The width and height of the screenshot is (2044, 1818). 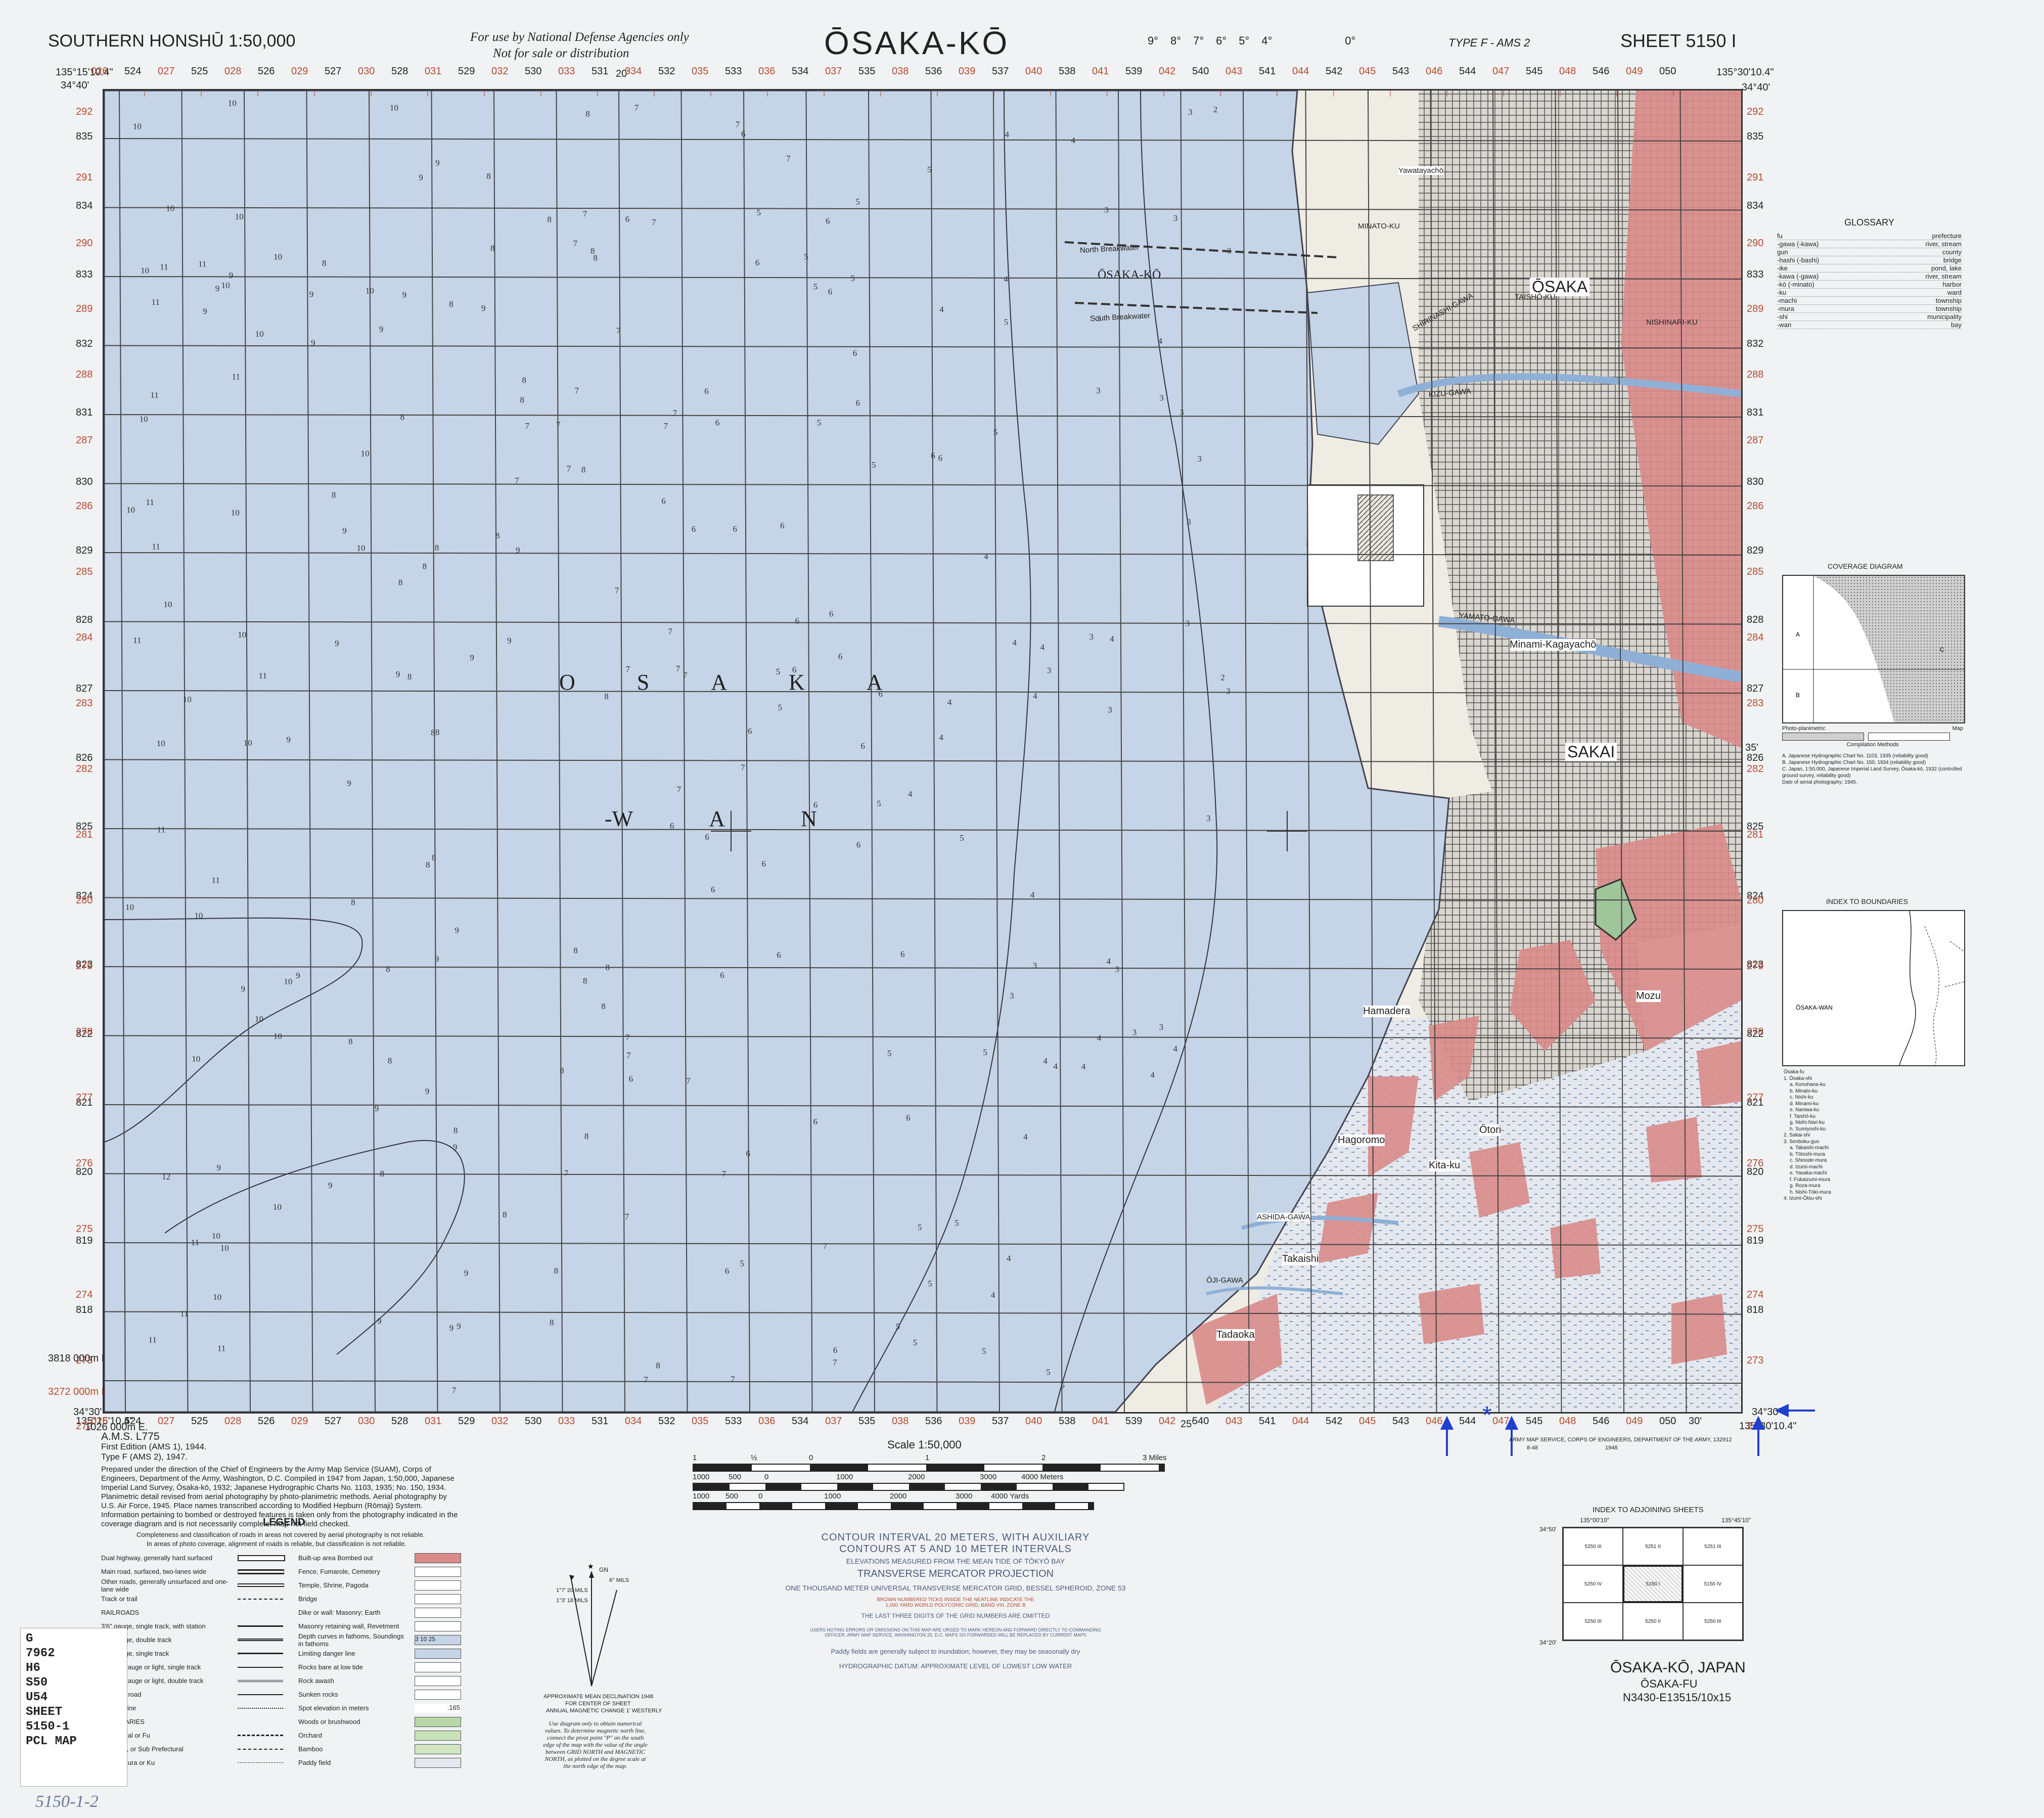 I want to click on sounding-value: 12, so click(x=166, y=1176).